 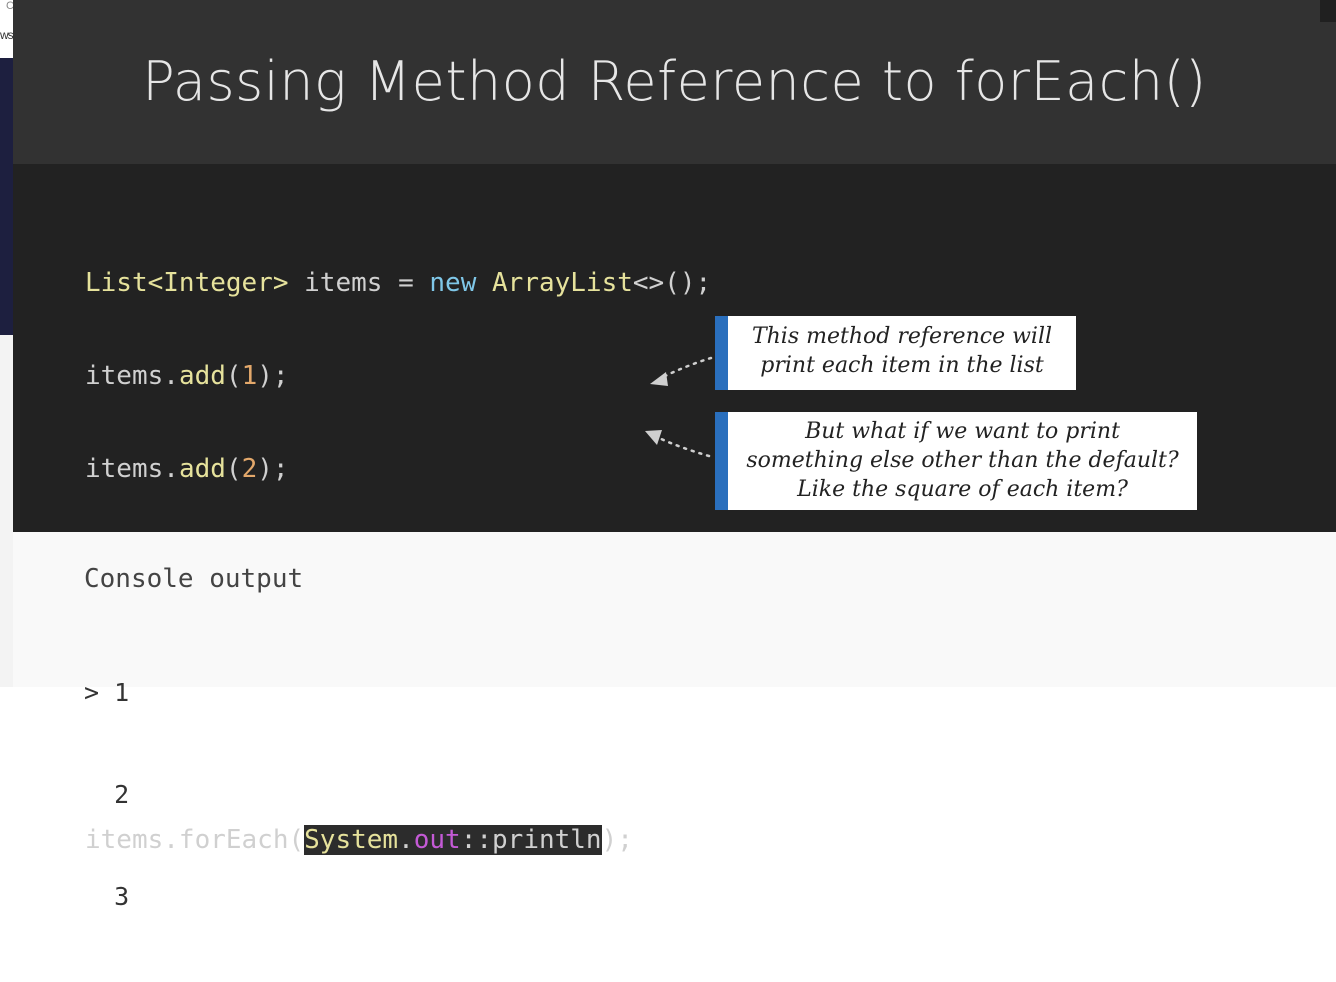 What do you see at coordinates (902, 365) in the screenshot?
I see `callout-text: print each item in the list` at bounding box center [902, 365].